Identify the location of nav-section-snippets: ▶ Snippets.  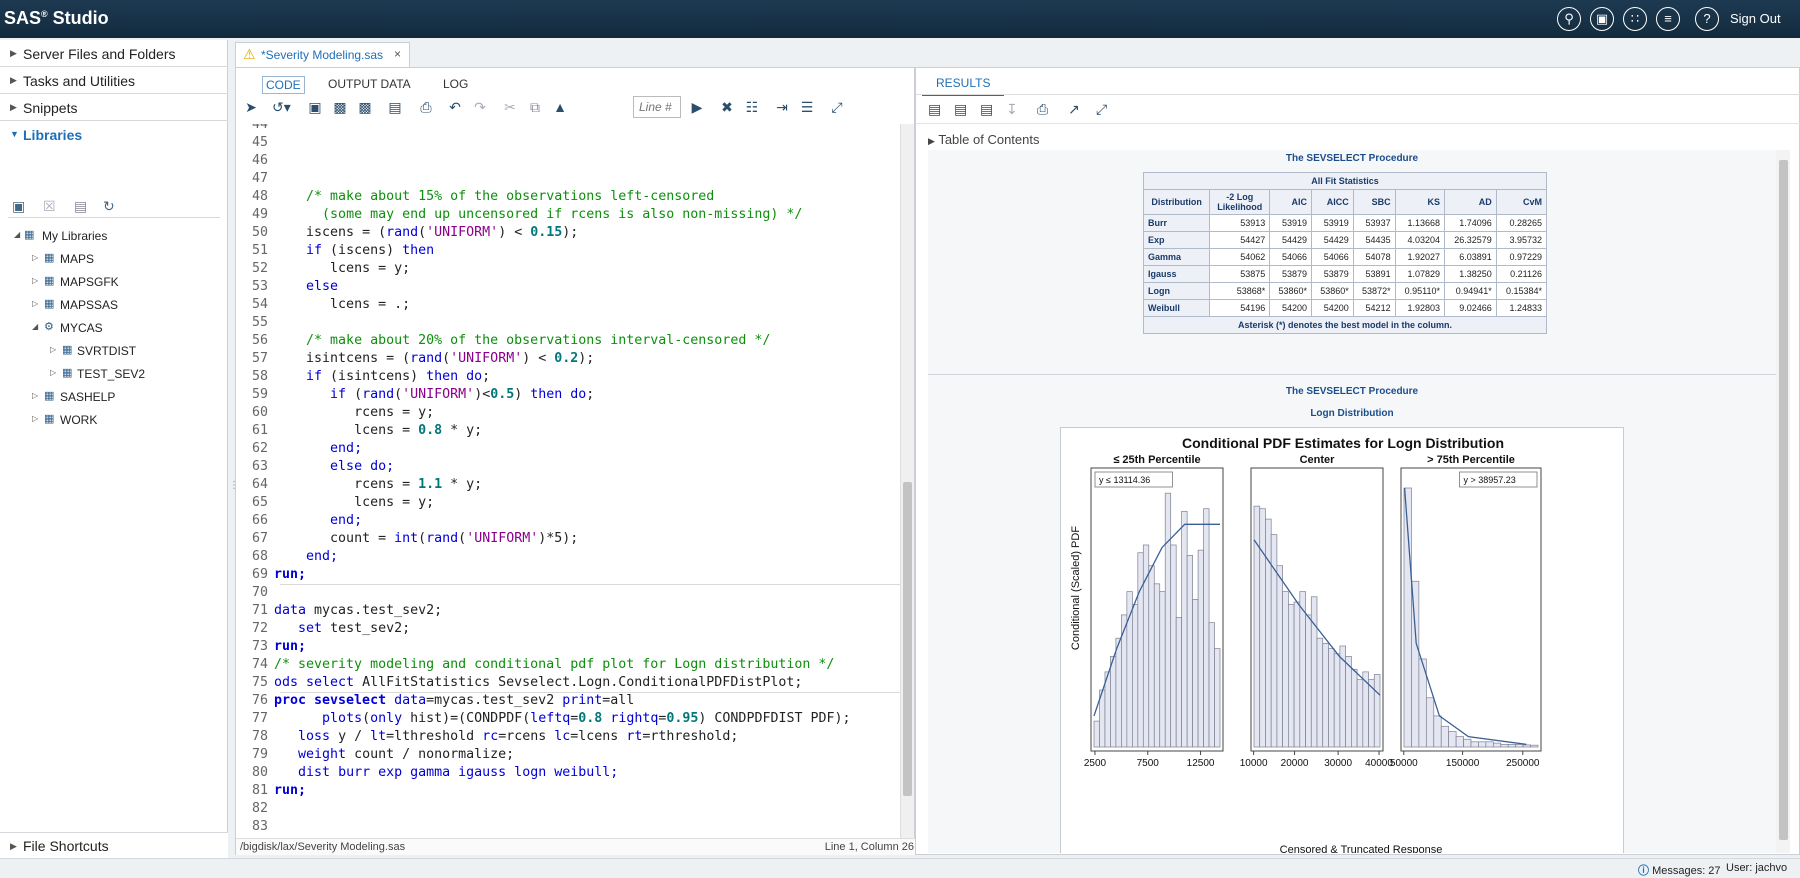
(114, 107).